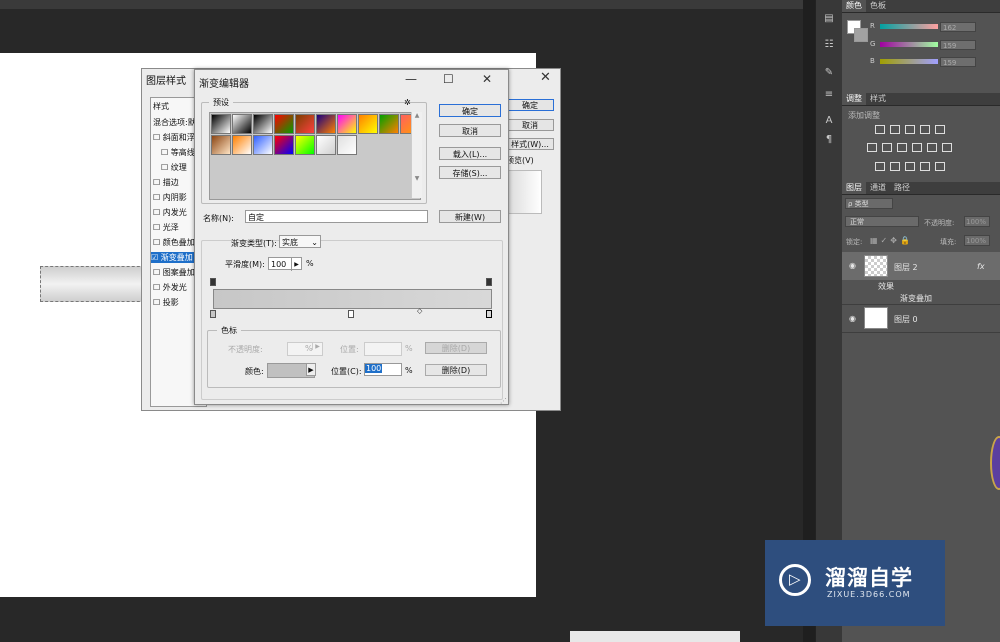  Describe the element at coordinates (503, 401) in the screenshot. I see `resize-grip-icon: ⋰` at that location.